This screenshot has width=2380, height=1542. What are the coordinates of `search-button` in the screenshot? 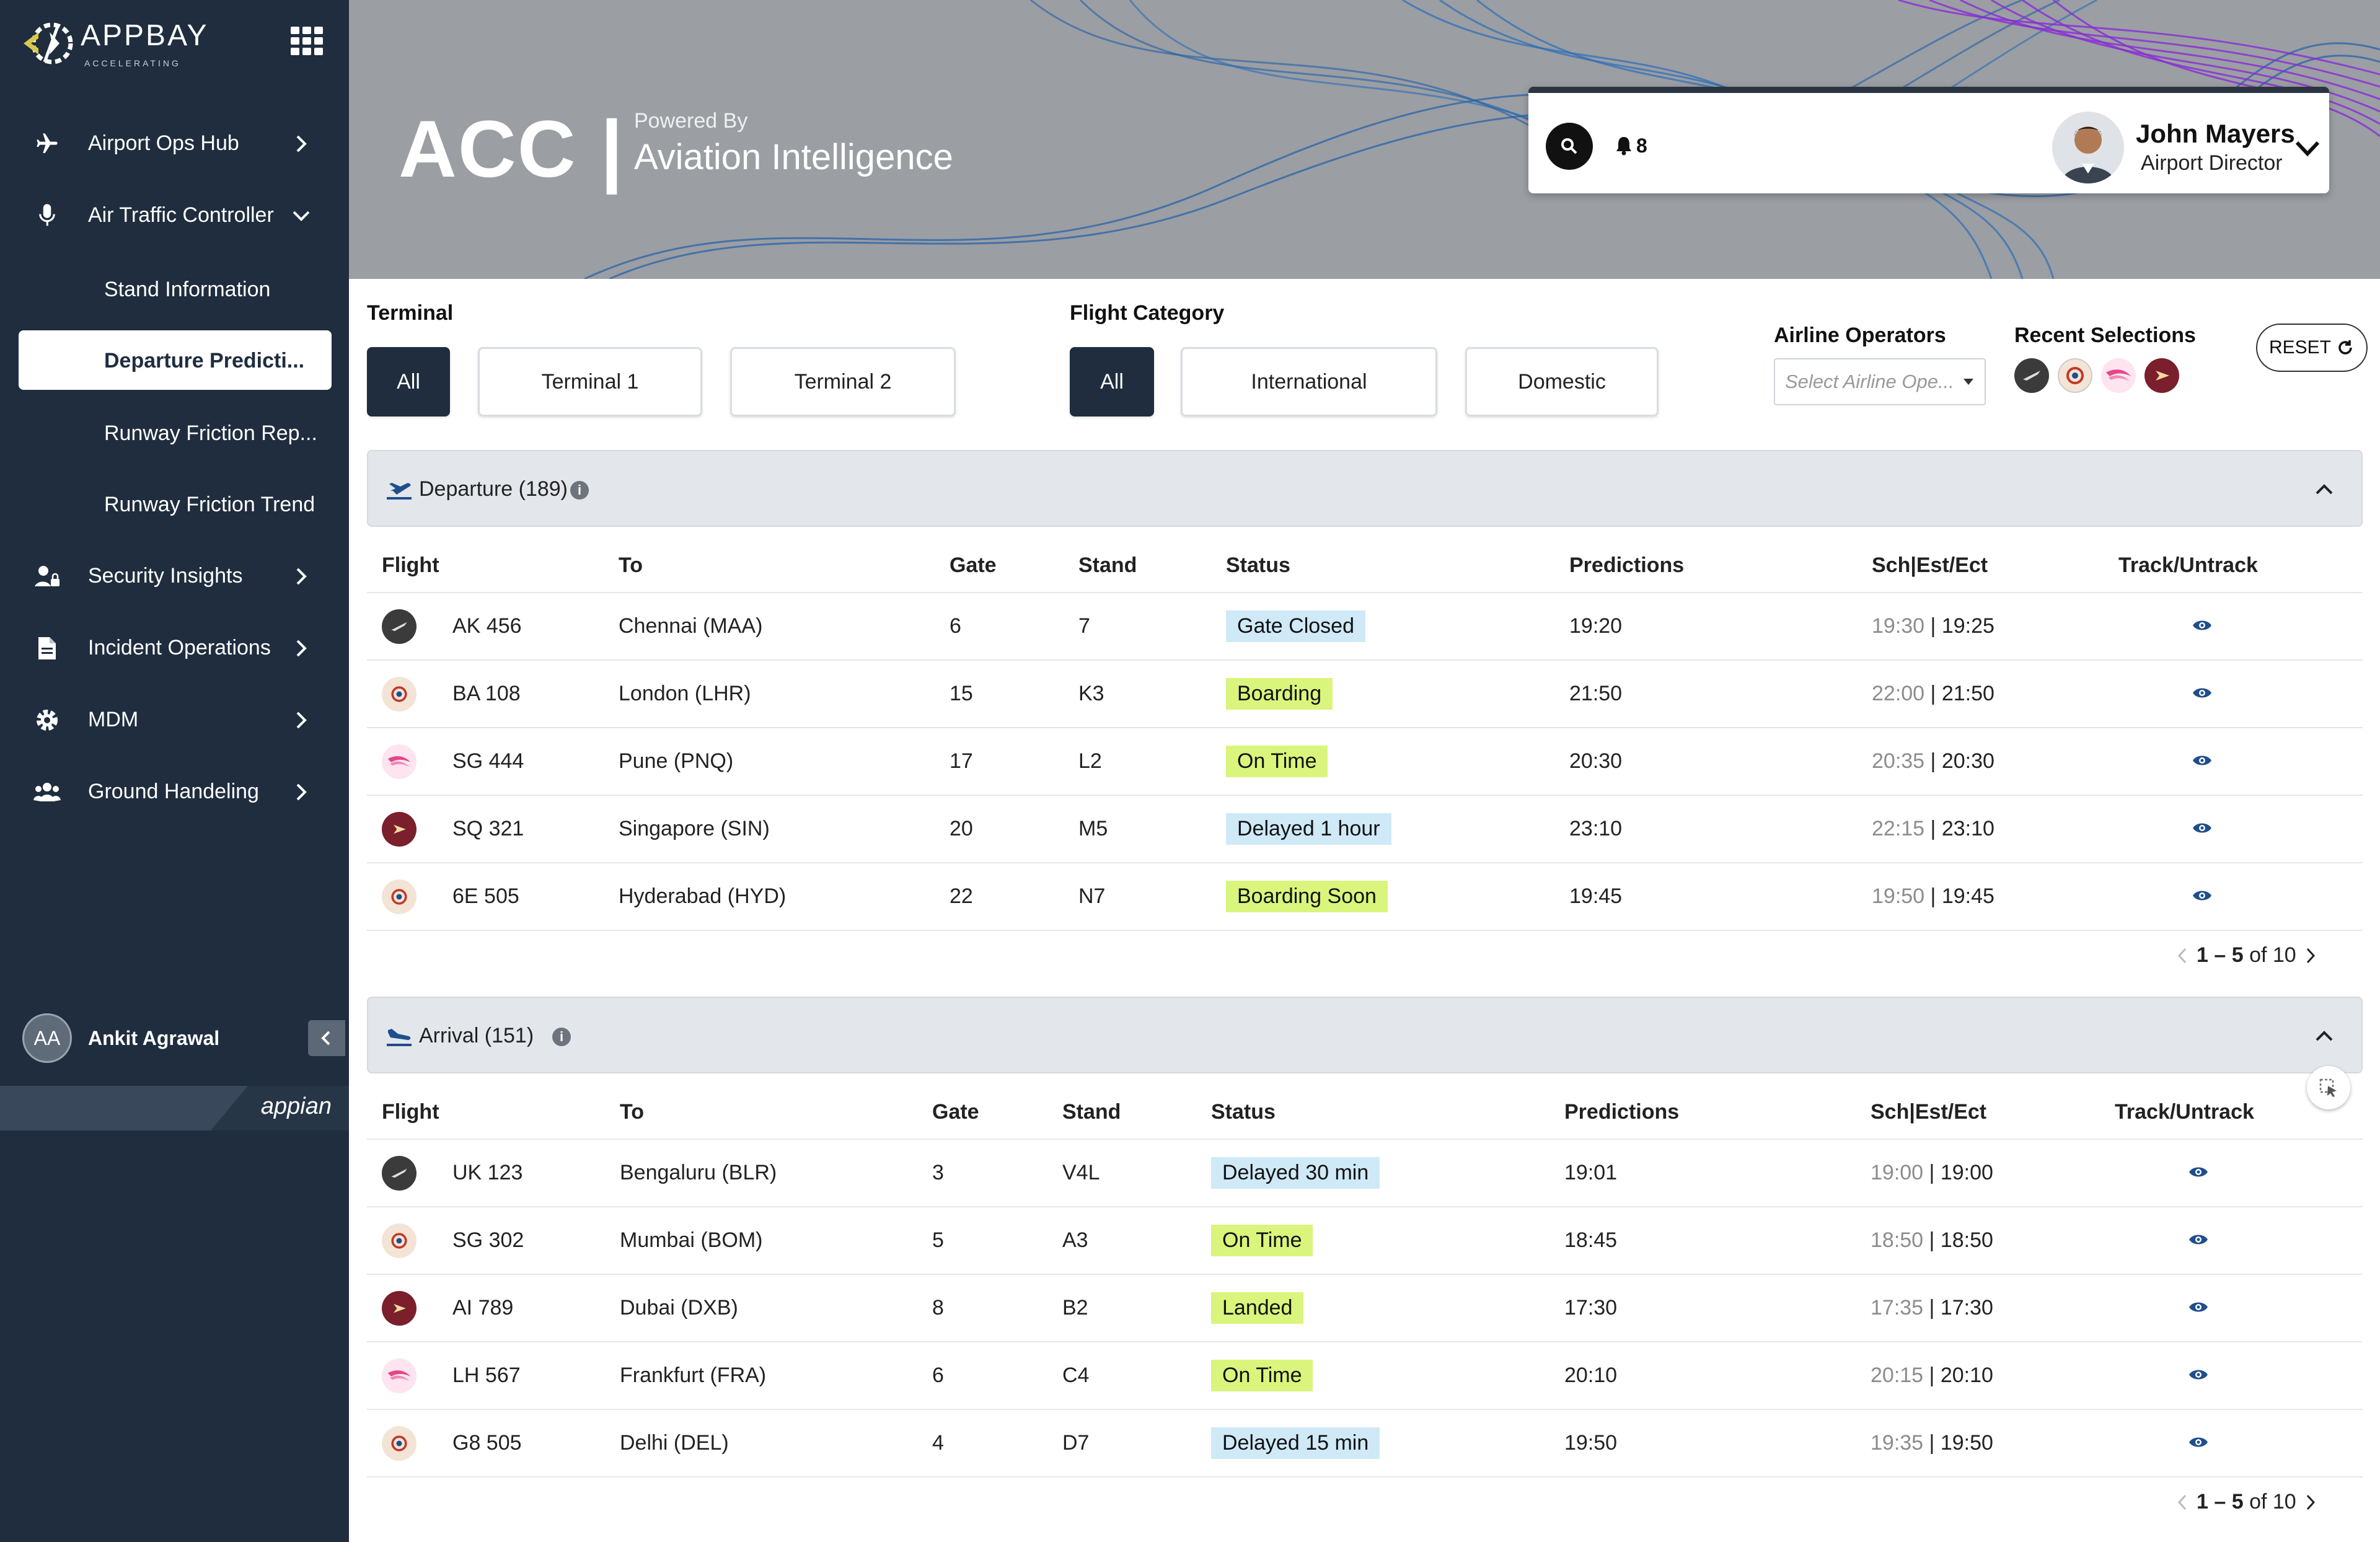 It's located at (1569, 146).